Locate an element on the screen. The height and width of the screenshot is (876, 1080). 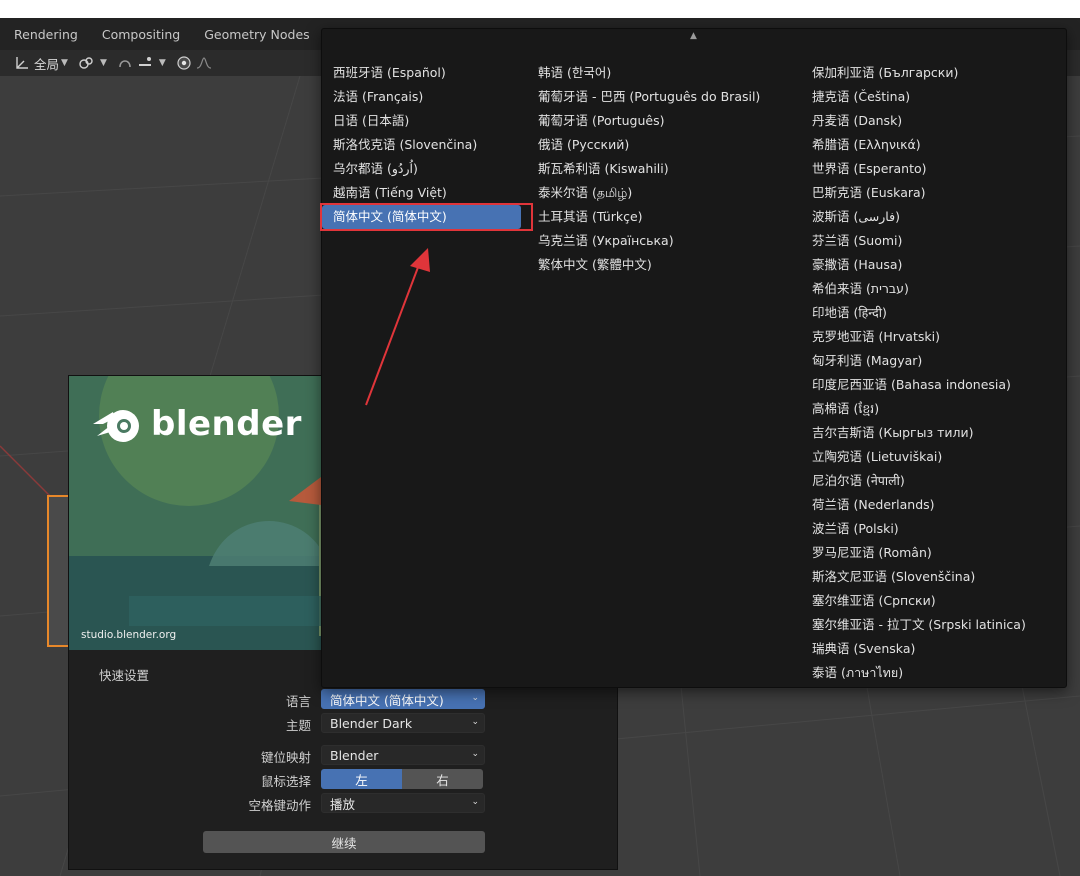
keymap-label: 键位映射 is located at coordinates (285, 757).